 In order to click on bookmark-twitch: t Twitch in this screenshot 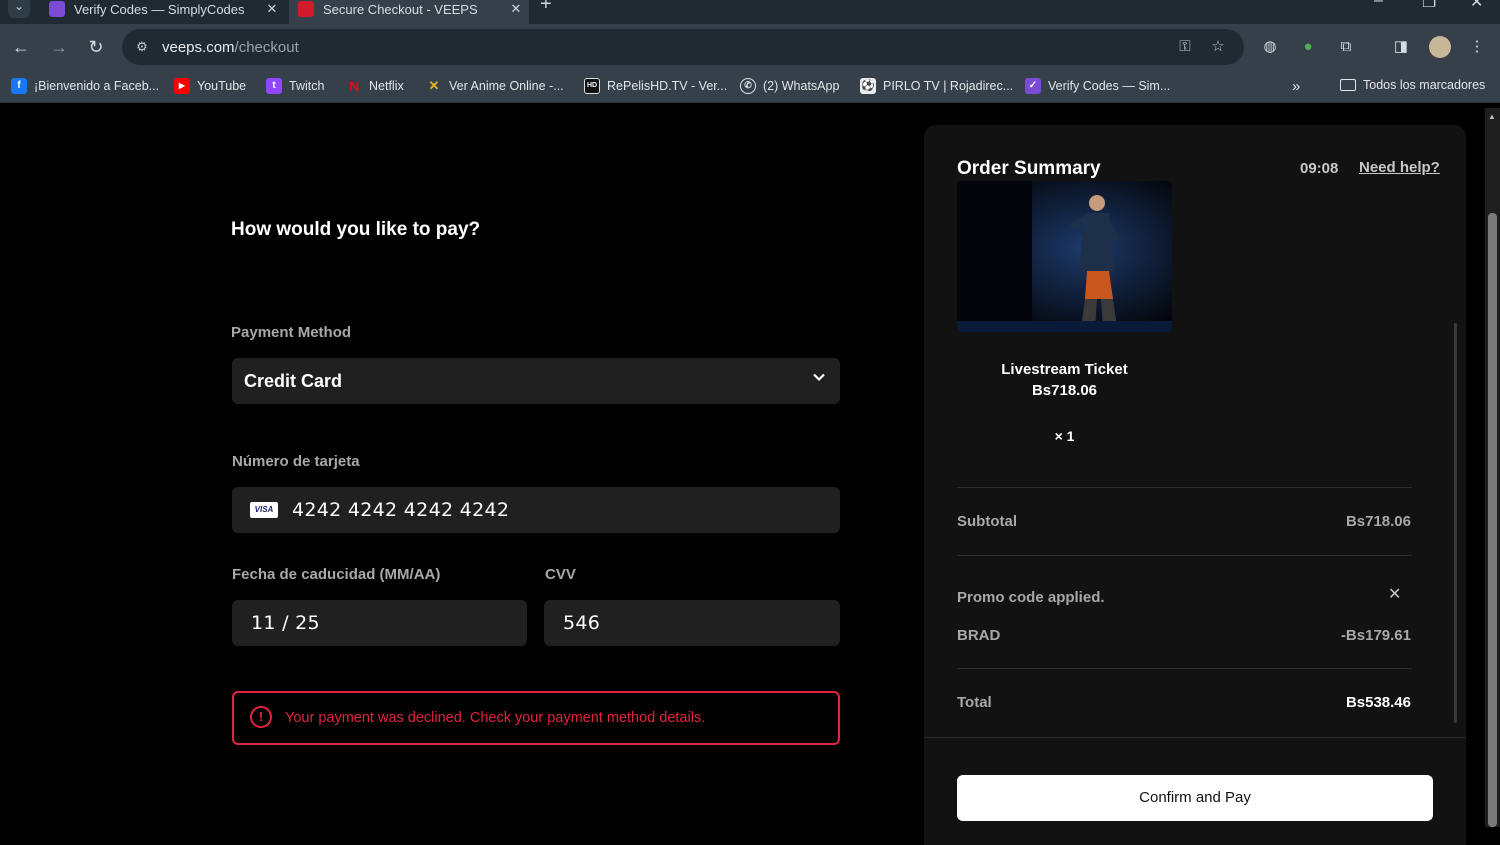, I will do `click(295, 86)`.